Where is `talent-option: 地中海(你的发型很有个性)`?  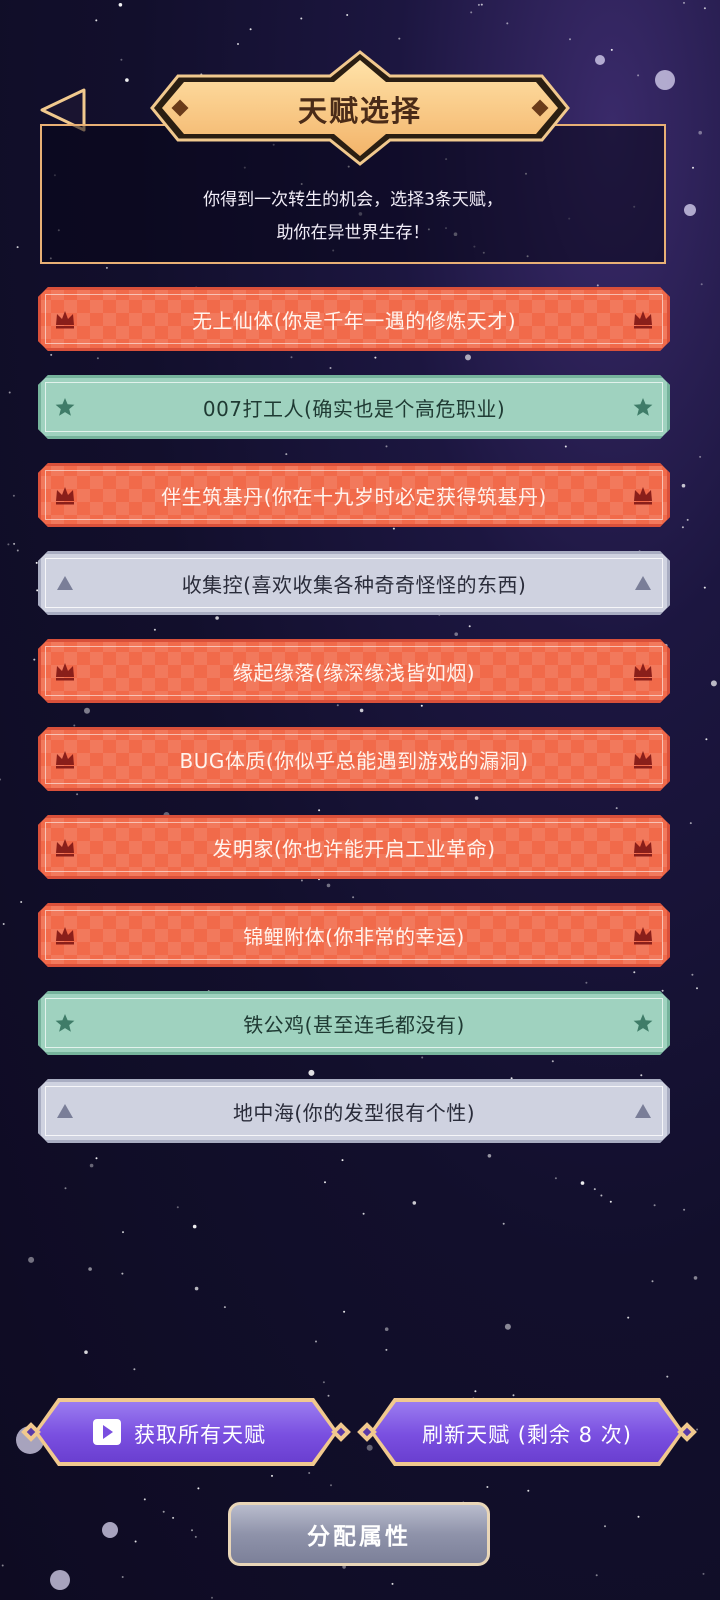 talent-option: 地中海(你的发型很有个性) is located at coordinates (354, 1111).